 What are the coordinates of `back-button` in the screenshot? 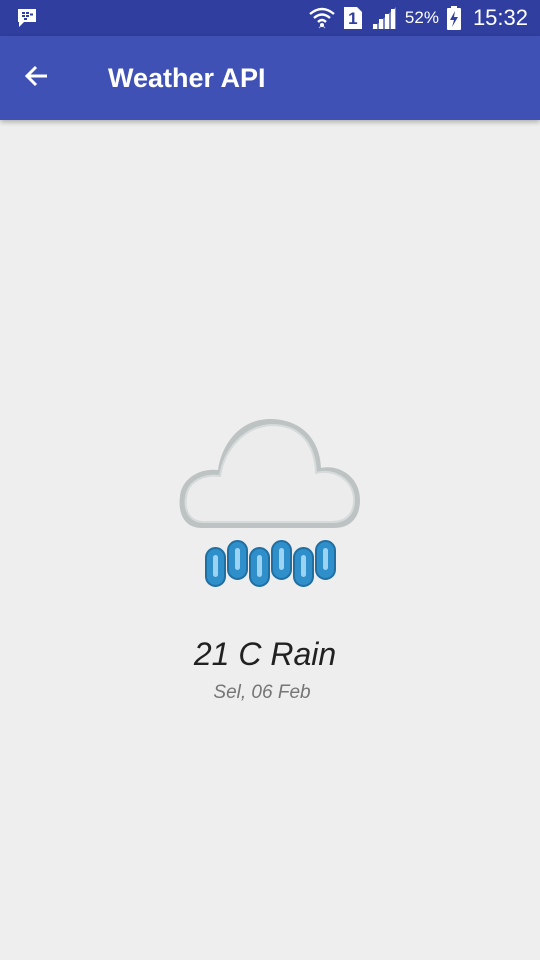 It's located at (36, 78).